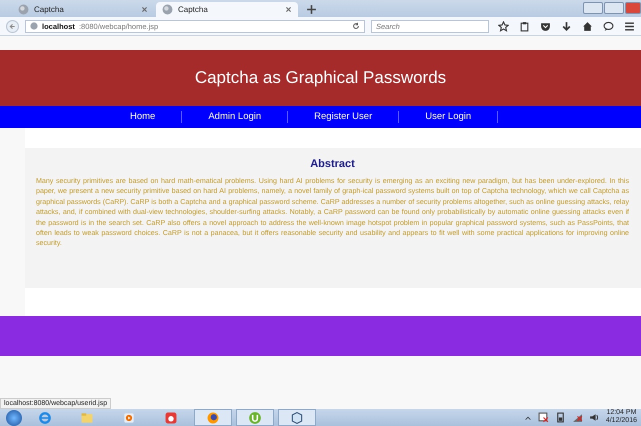  Describe the element at coordinates (12, 26) in the screenshot. I see `back-icon` at that location.